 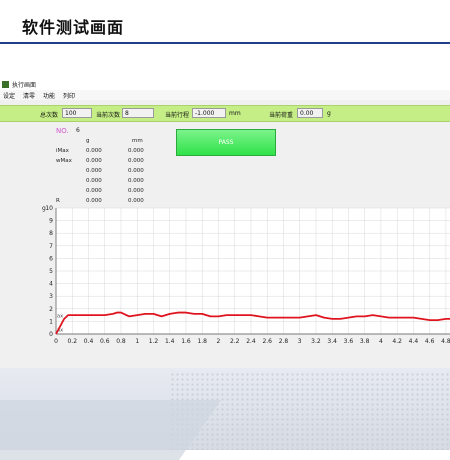 I want to click on pass-result-button: PASS, so click(x=226, y=142).